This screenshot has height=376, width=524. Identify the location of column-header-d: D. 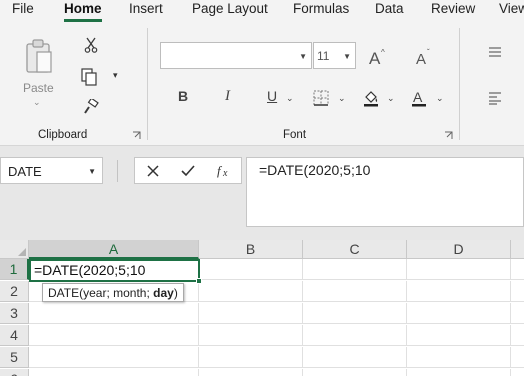
(459, 249).